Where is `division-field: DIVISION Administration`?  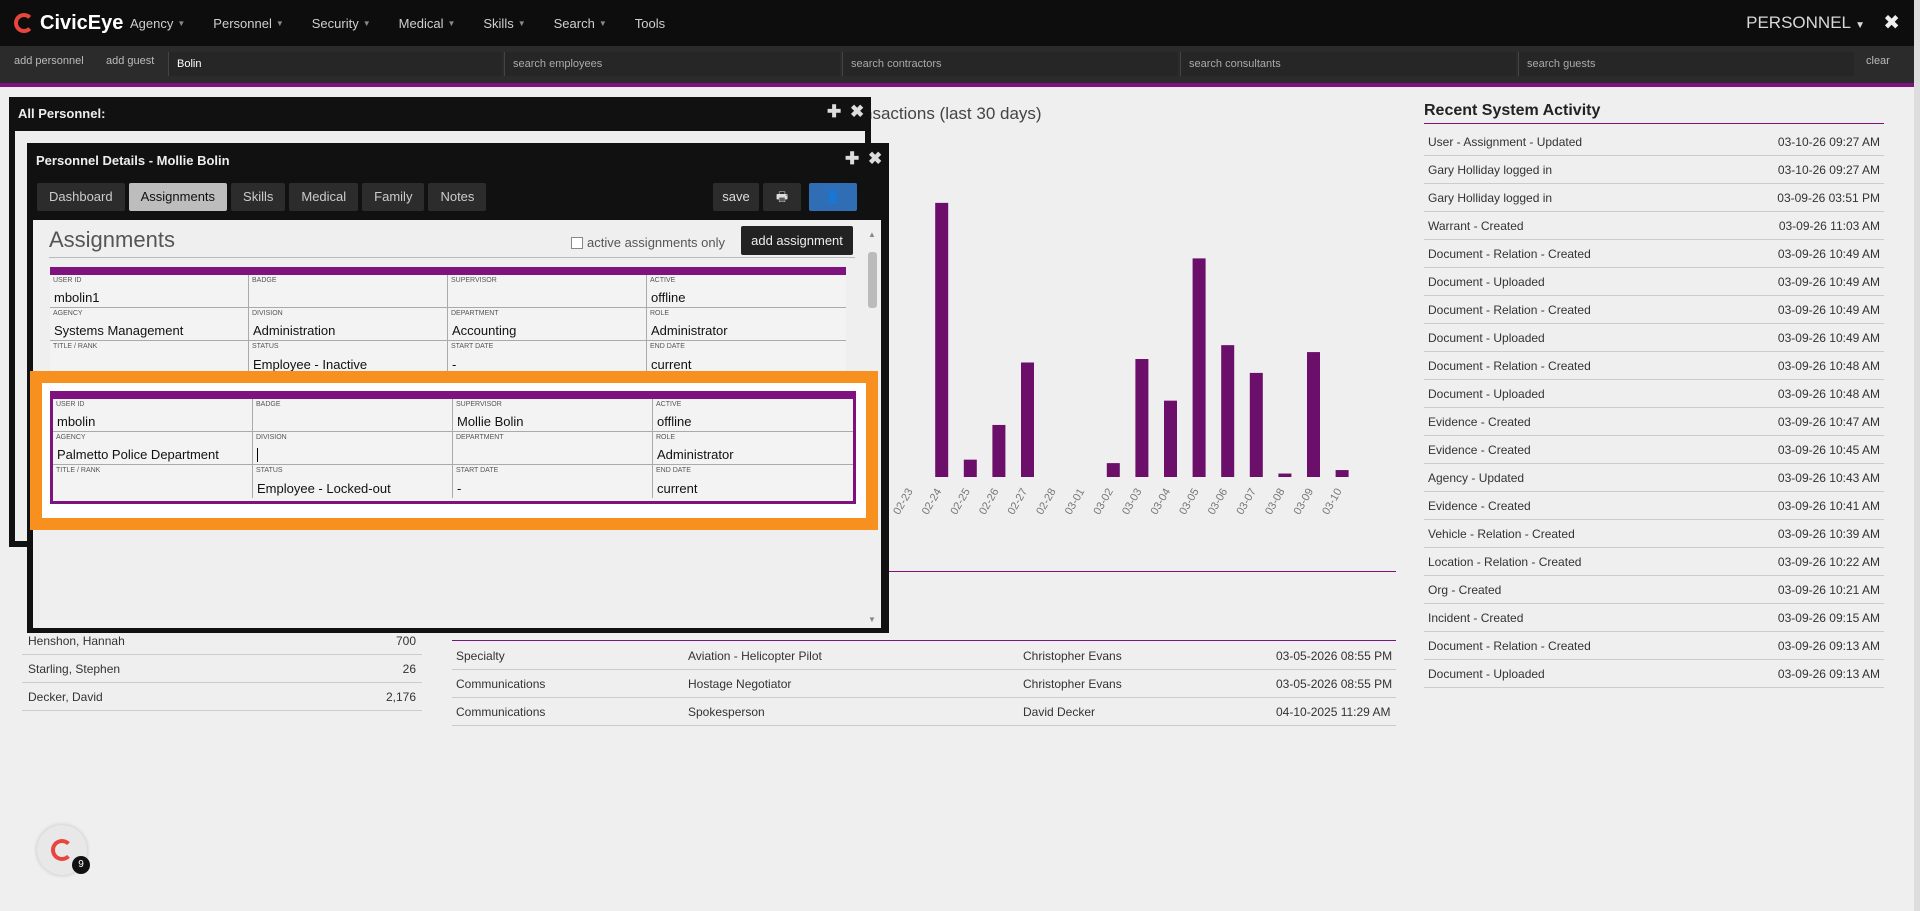
division-field: DIVISION Administration is located at coordinates (348, 324).